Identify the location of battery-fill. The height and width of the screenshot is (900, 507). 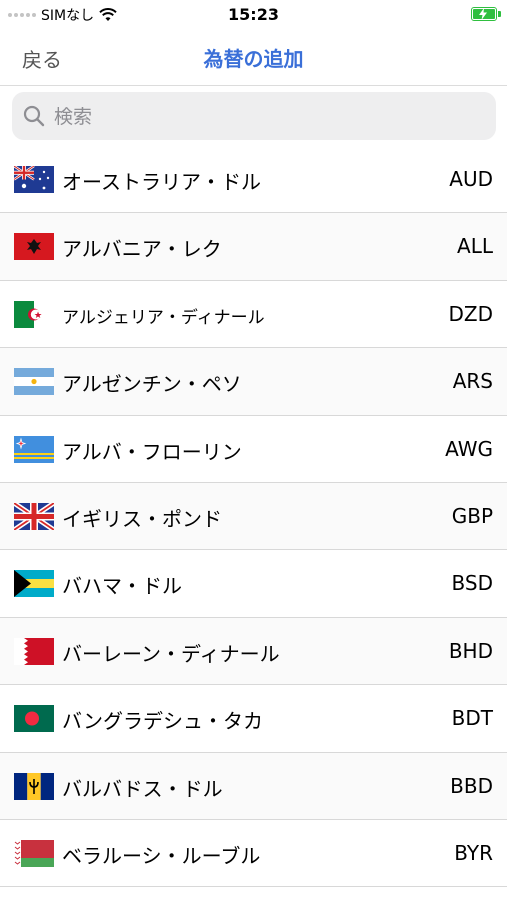
(484, 14).